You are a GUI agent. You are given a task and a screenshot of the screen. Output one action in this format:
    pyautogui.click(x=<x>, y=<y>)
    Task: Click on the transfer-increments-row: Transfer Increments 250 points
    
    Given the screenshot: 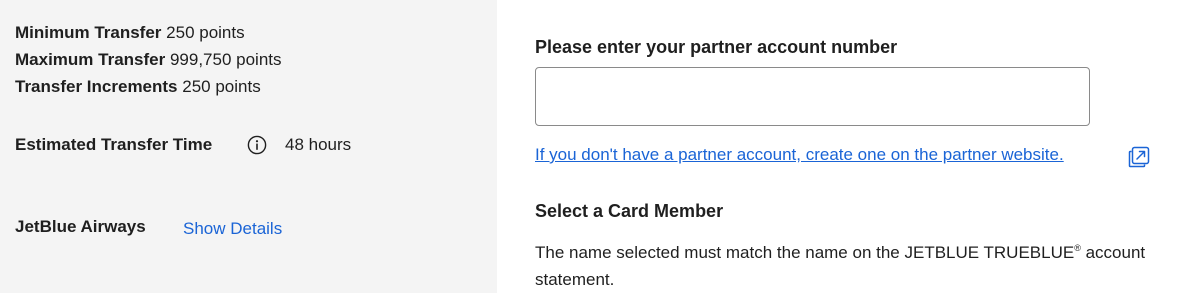 What is the action you would take?
    pyautogui.click(x=138, y=87)
    